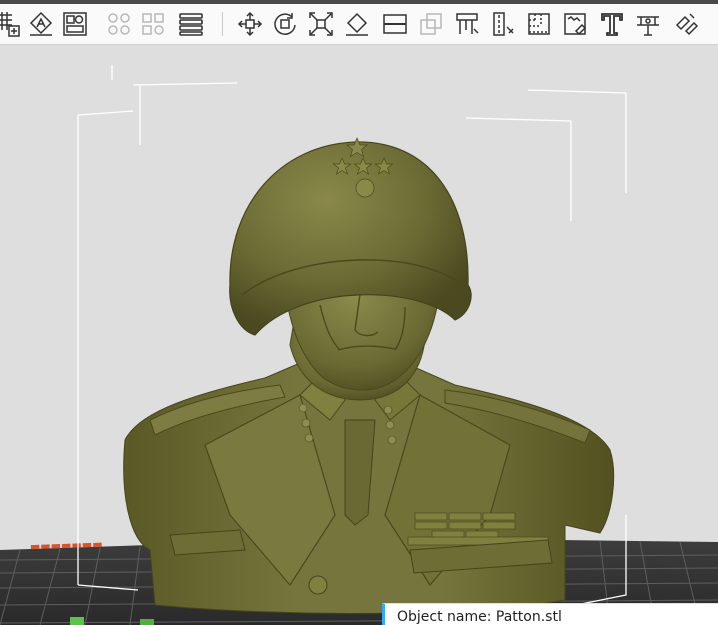 This screenshot has width=718, height=625. I want to click on bed-indicator-green, so click(77, 621).